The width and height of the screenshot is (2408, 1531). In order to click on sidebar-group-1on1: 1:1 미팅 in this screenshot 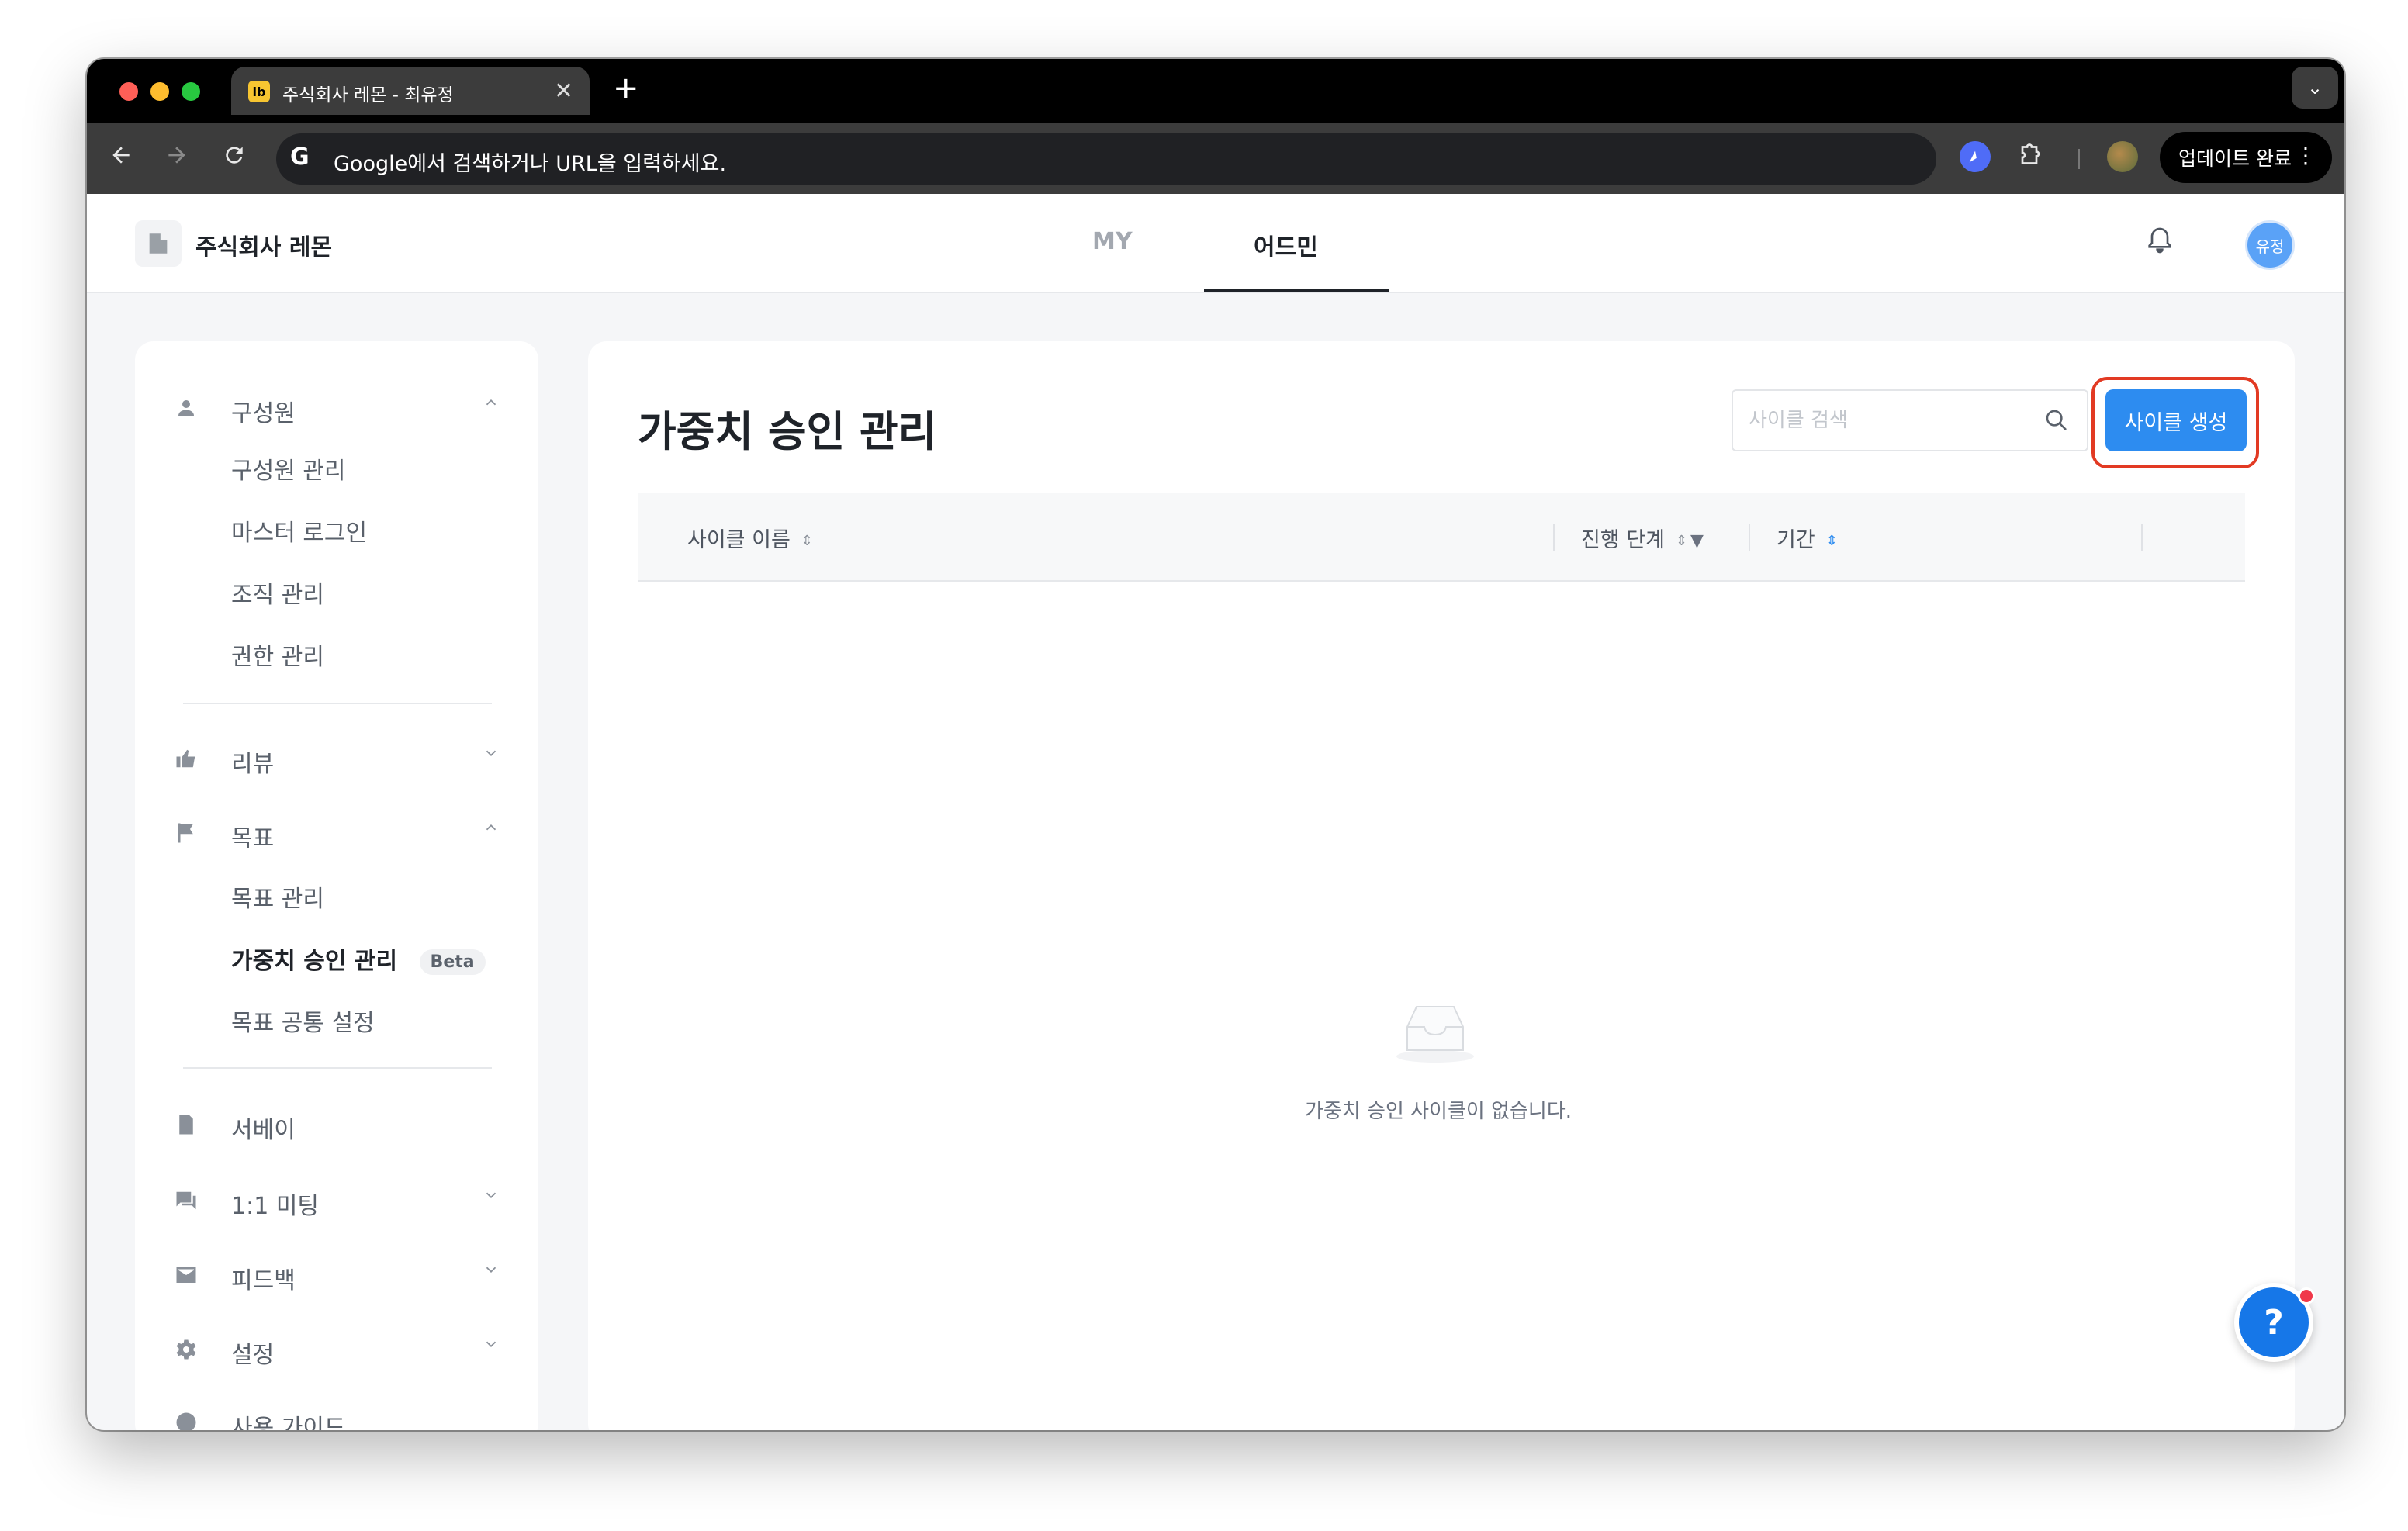, I will do `click(336, 1199)`.